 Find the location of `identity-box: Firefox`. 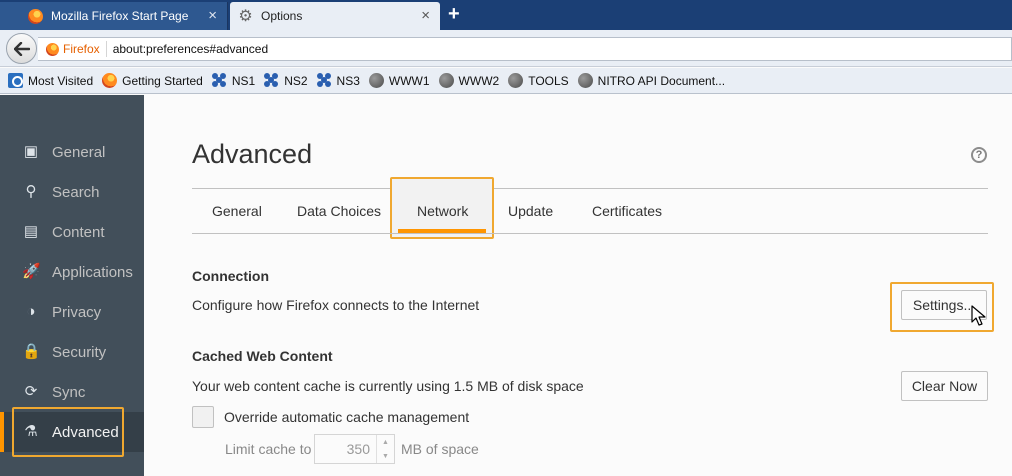

identity-box: Firefox is located at coordinates (72, 49).